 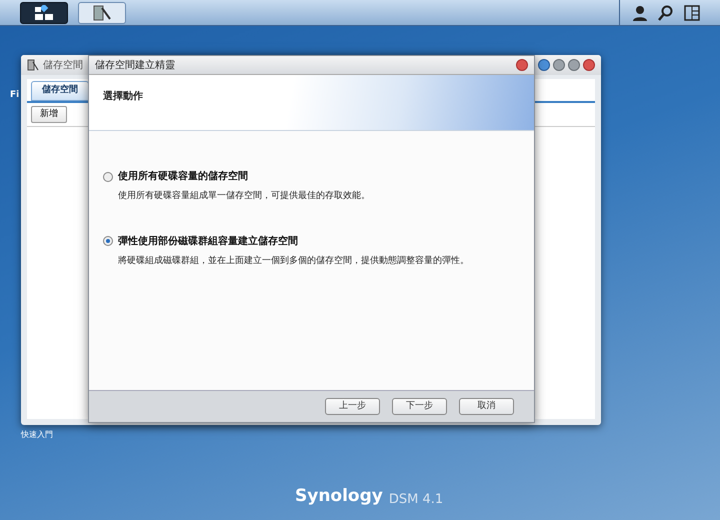 I want to click on minimize-icon, so click(x=559, y=65).